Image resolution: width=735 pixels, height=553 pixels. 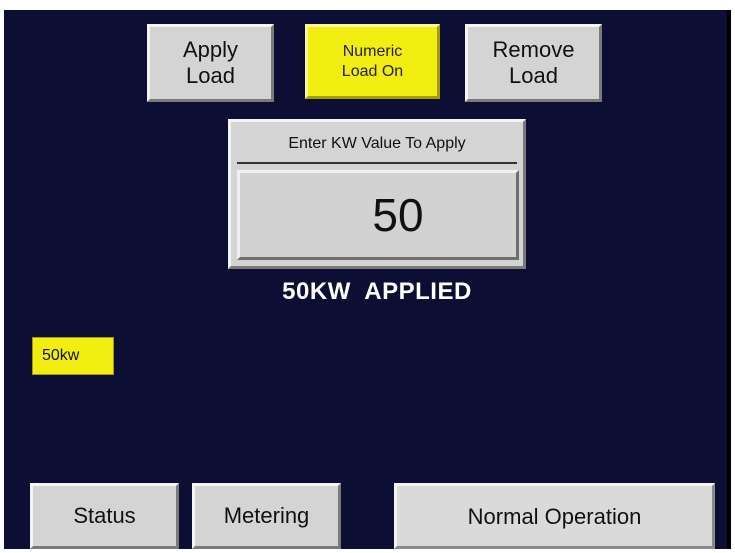 What do you see at coordinates (372, 71) in the screenshot?
I see `numeric-load-on-label-line2: Load On` at bounding box center [372, 71].